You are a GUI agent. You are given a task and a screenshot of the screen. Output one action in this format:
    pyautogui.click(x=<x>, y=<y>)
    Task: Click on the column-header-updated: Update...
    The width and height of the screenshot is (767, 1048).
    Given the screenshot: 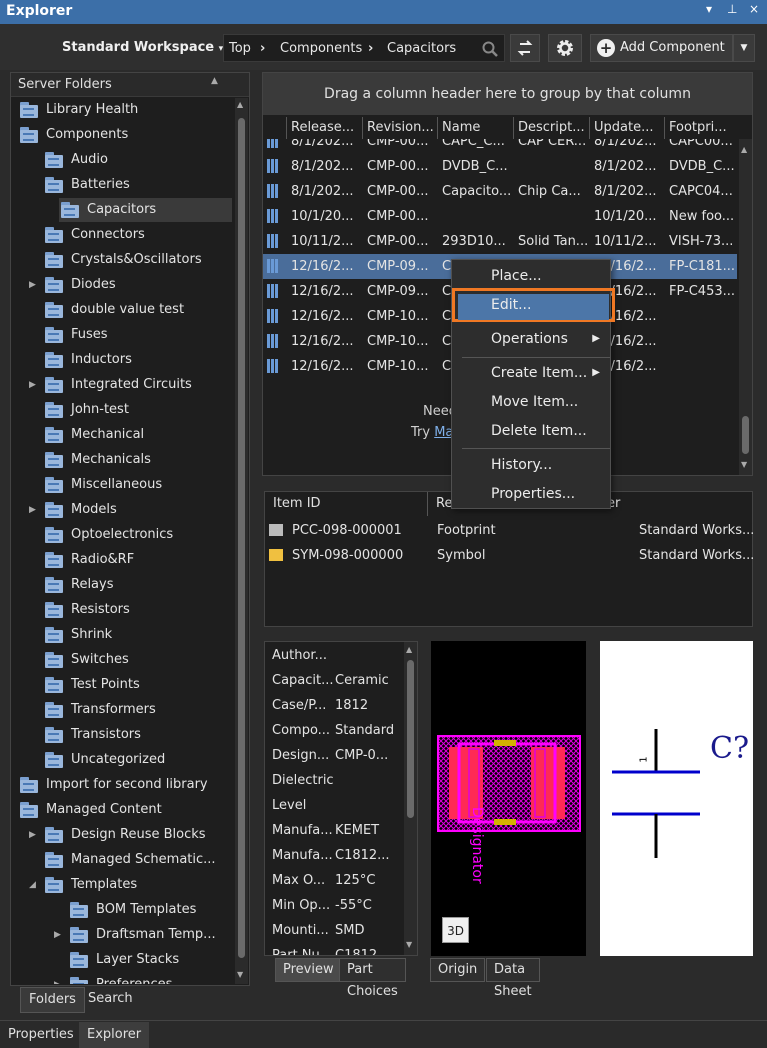 What is the action you would take?
    pyautogui.click(x=627, y=128)
    